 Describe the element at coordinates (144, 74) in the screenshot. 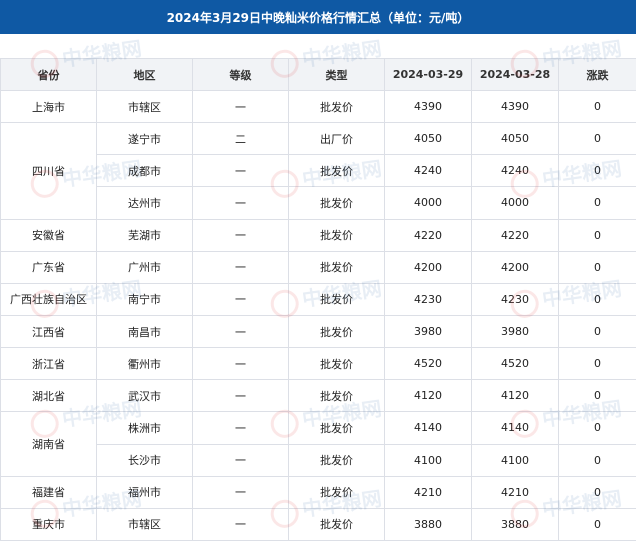

I see `col-header-area: 地区` at that location.